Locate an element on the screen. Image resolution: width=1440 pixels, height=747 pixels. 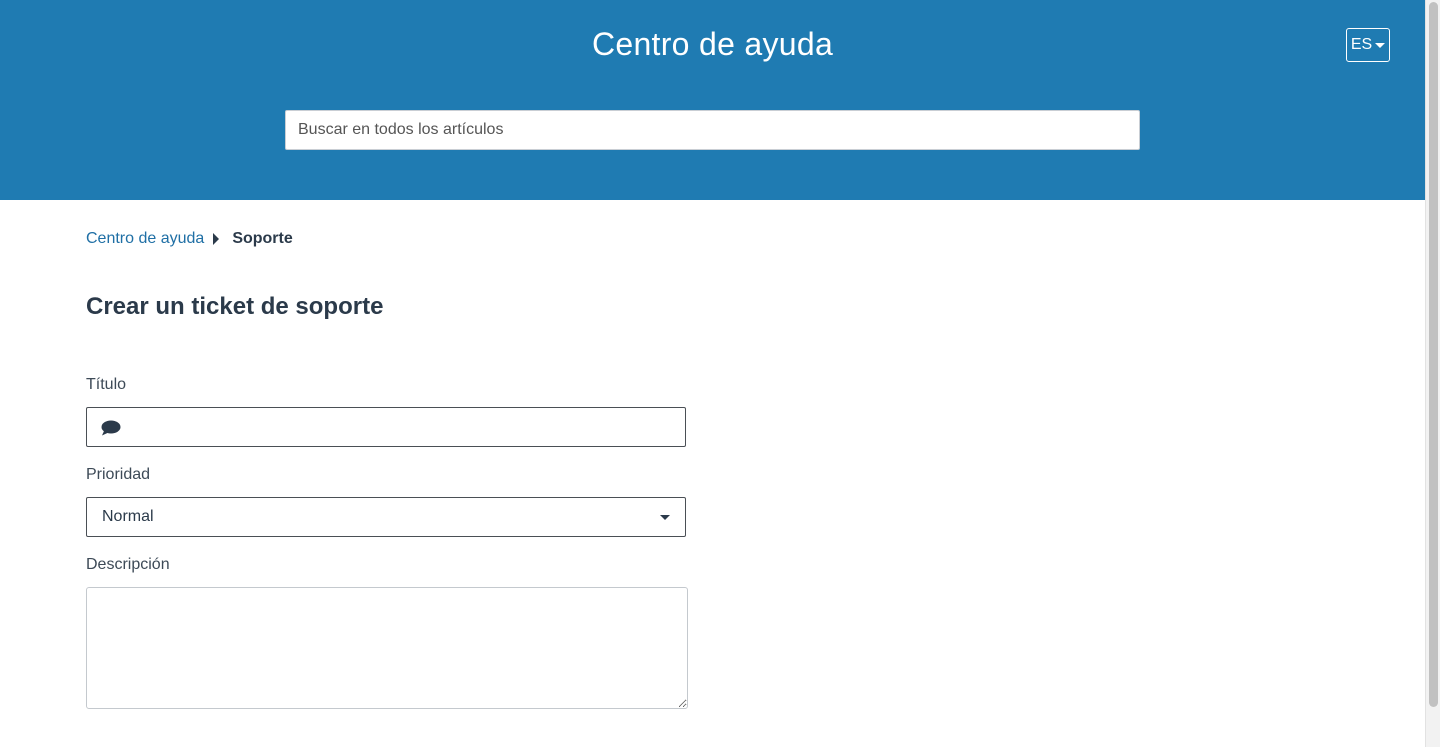
caret-right-icon is located at coordinates (216, 239).